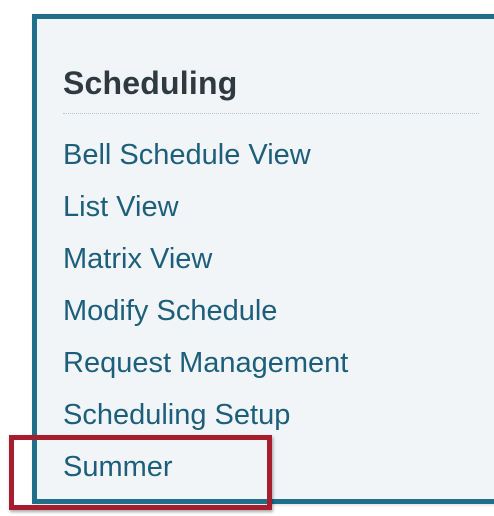 The image size is (494, 516). Describe the element at coordinates (205, 265) in the screenshot. I see `menu-link-matrix-view: Matrix View` at that location.